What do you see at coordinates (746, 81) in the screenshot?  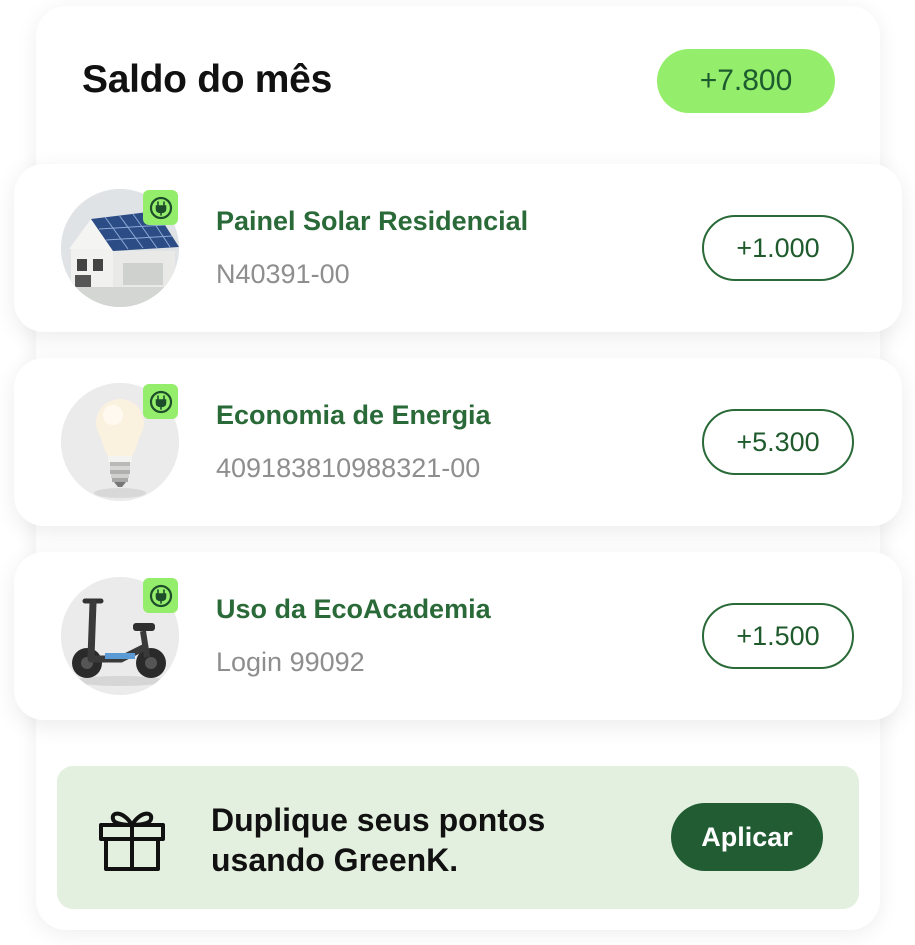 I see `total-balance-badge: +7.800` at bounding box center [746, 81].